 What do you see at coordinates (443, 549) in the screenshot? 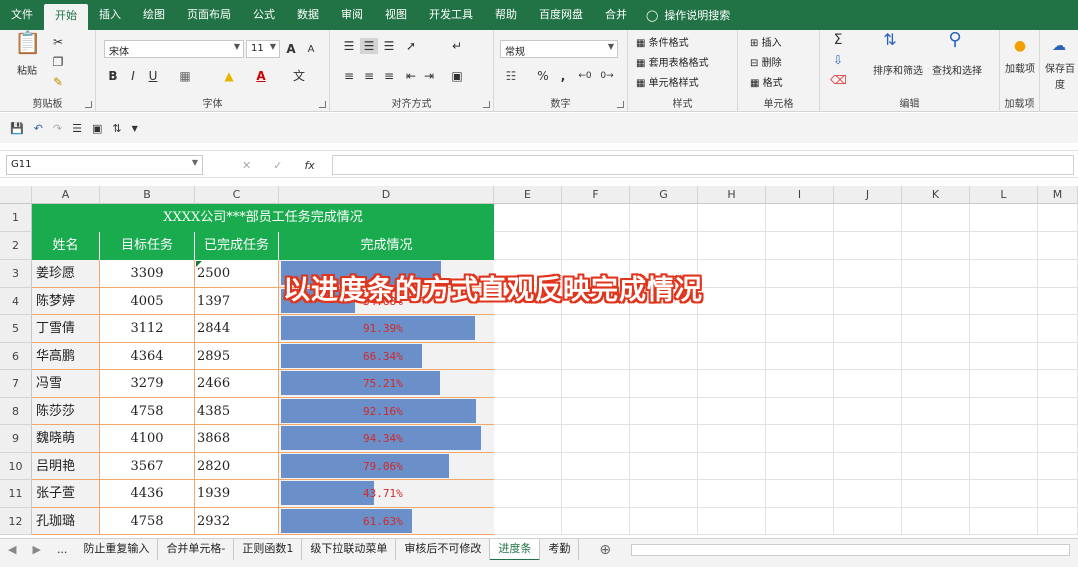
I see `sheet-tab: 审核后不可修改` at bounding box center [443, 549].